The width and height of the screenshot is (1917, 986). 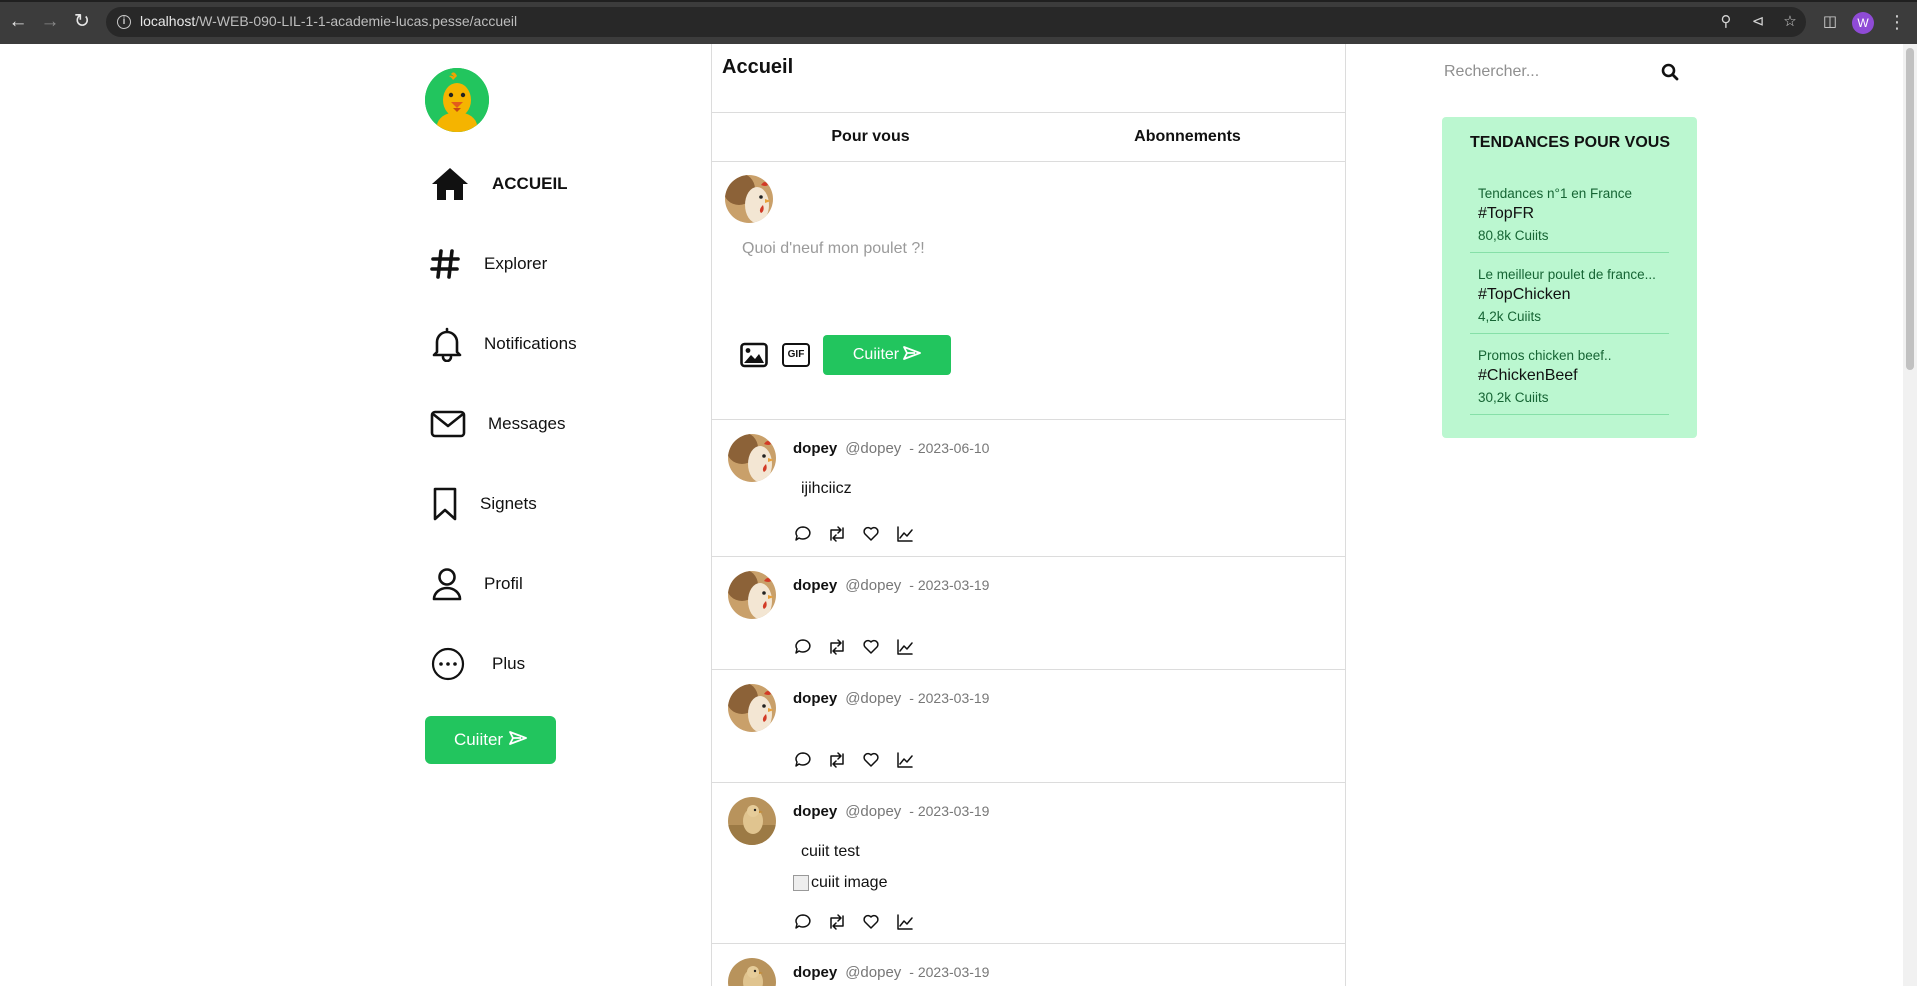 I want to click on sidebar-item-messages: Messages, so click(x=497, y=424).